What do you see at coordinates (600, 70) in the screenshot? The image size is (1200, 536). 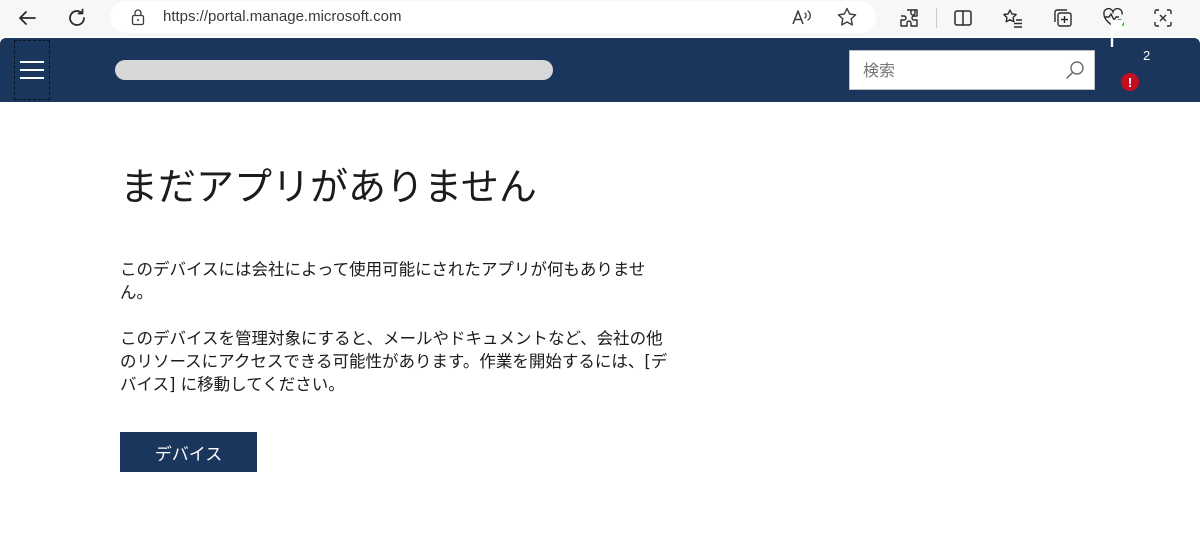 I see `portal-header` at bounding box center [600, 70].